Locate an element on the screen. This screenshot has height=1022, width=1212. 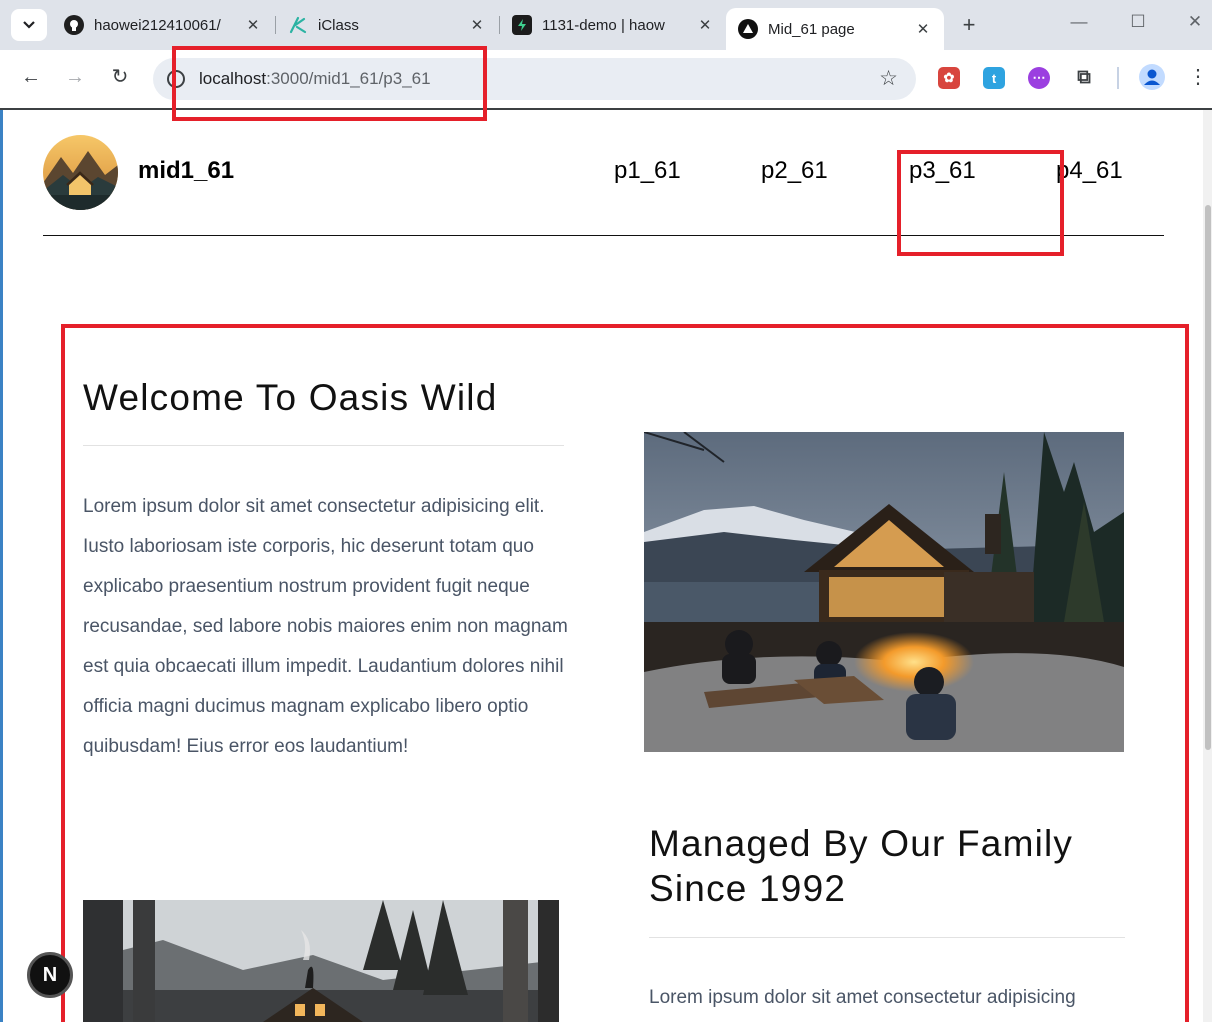
tab-label: 1131-demo | haow is located at coordinates (603, 25).